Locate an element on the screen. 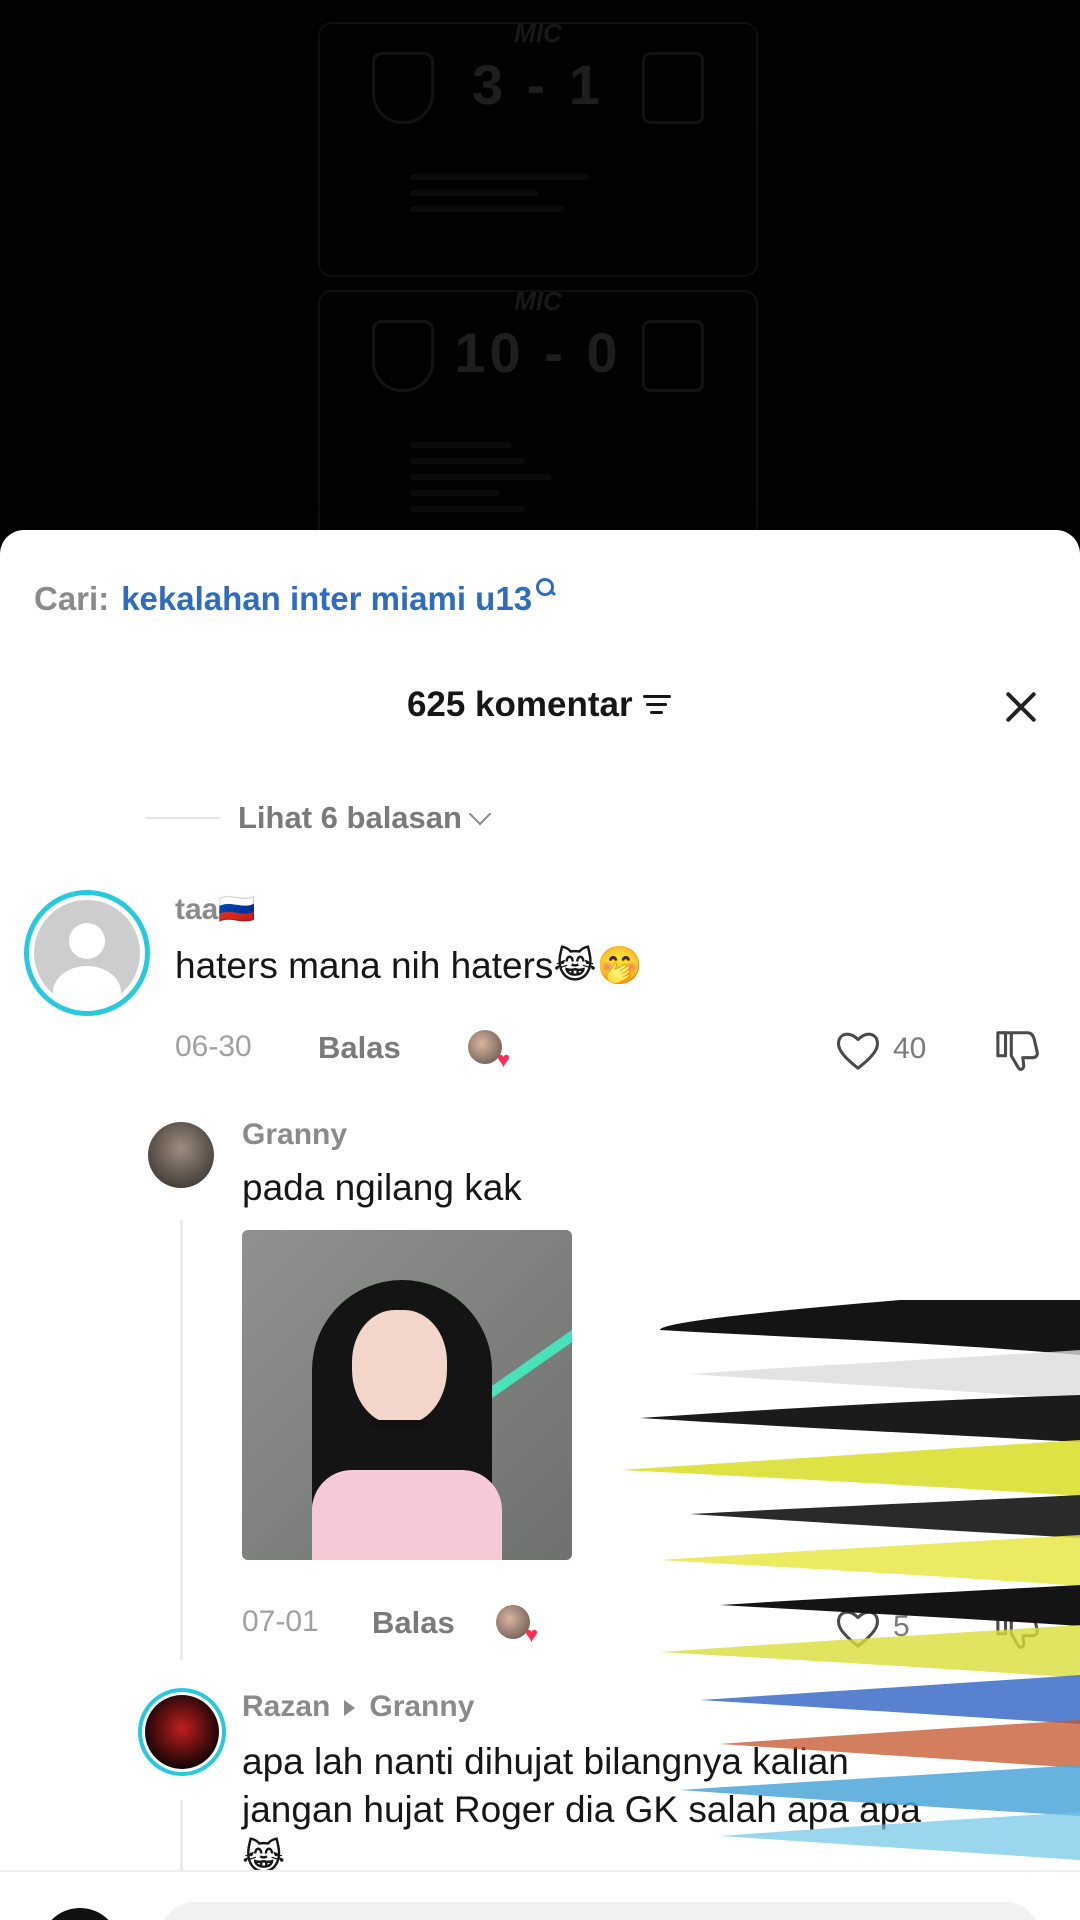  chevron-down-icon is located at coordinates (480, 814).